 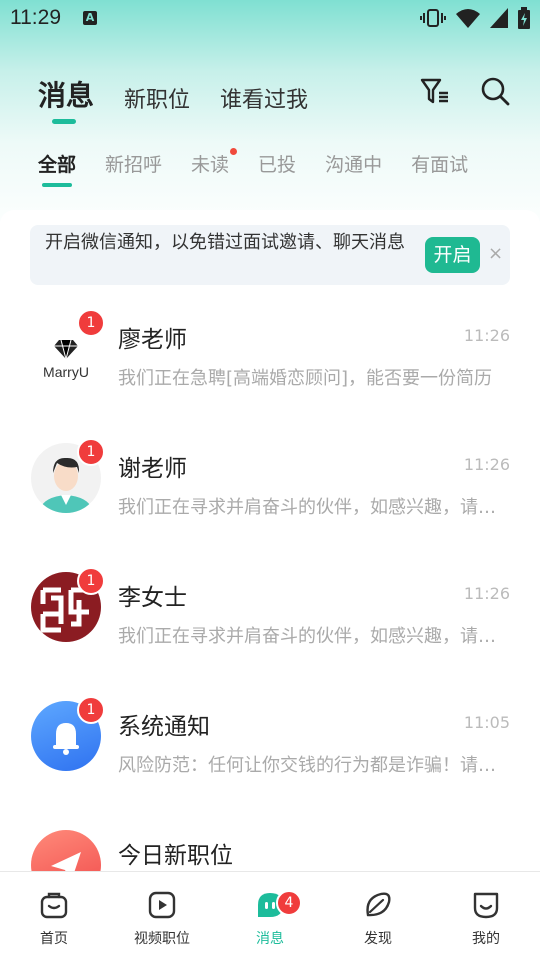 I want to click on video-icon, so click(x=162, y=905).